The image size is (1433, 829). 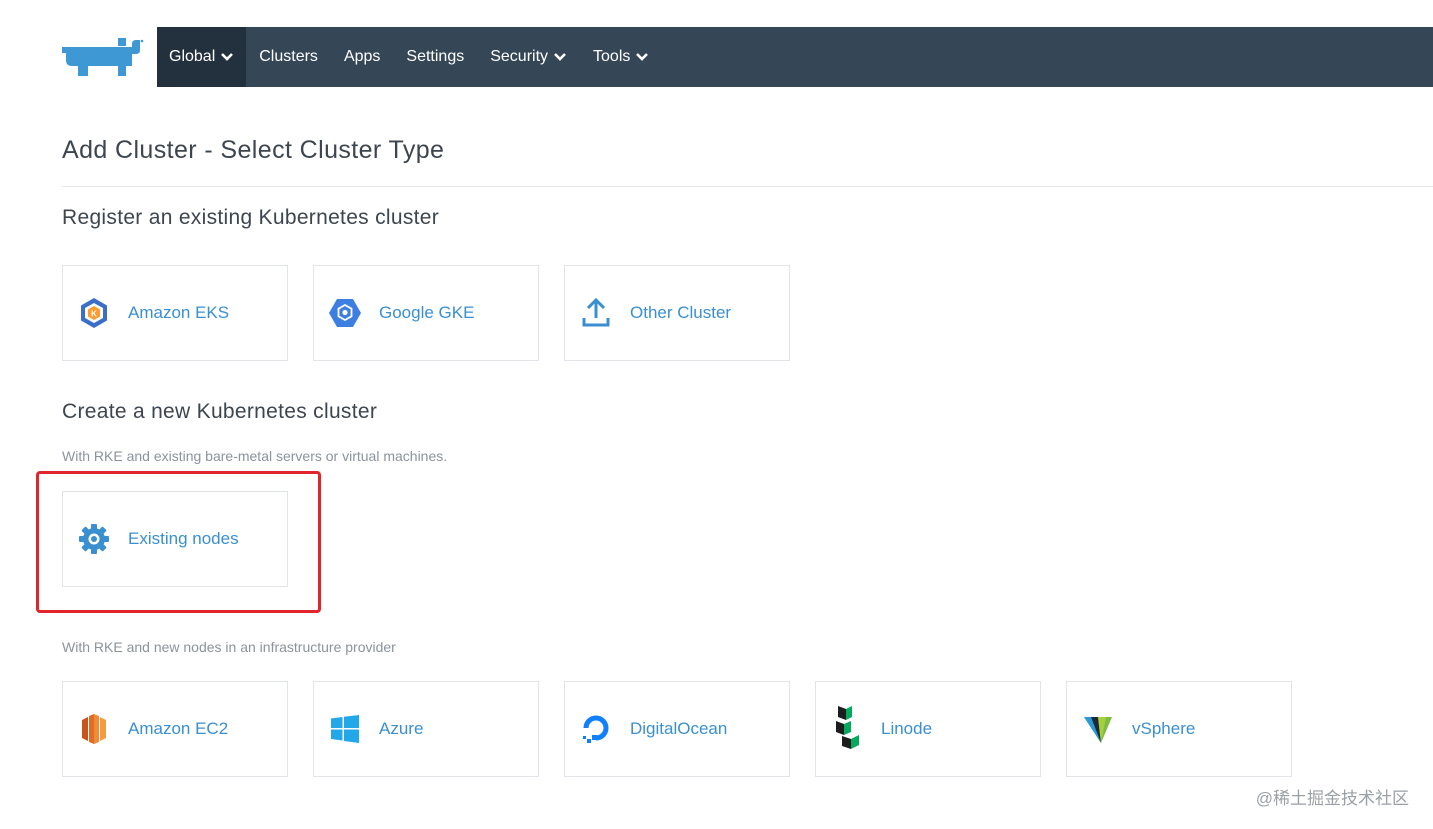 I want to click on svg-text: K, so click(x=94, y=314).